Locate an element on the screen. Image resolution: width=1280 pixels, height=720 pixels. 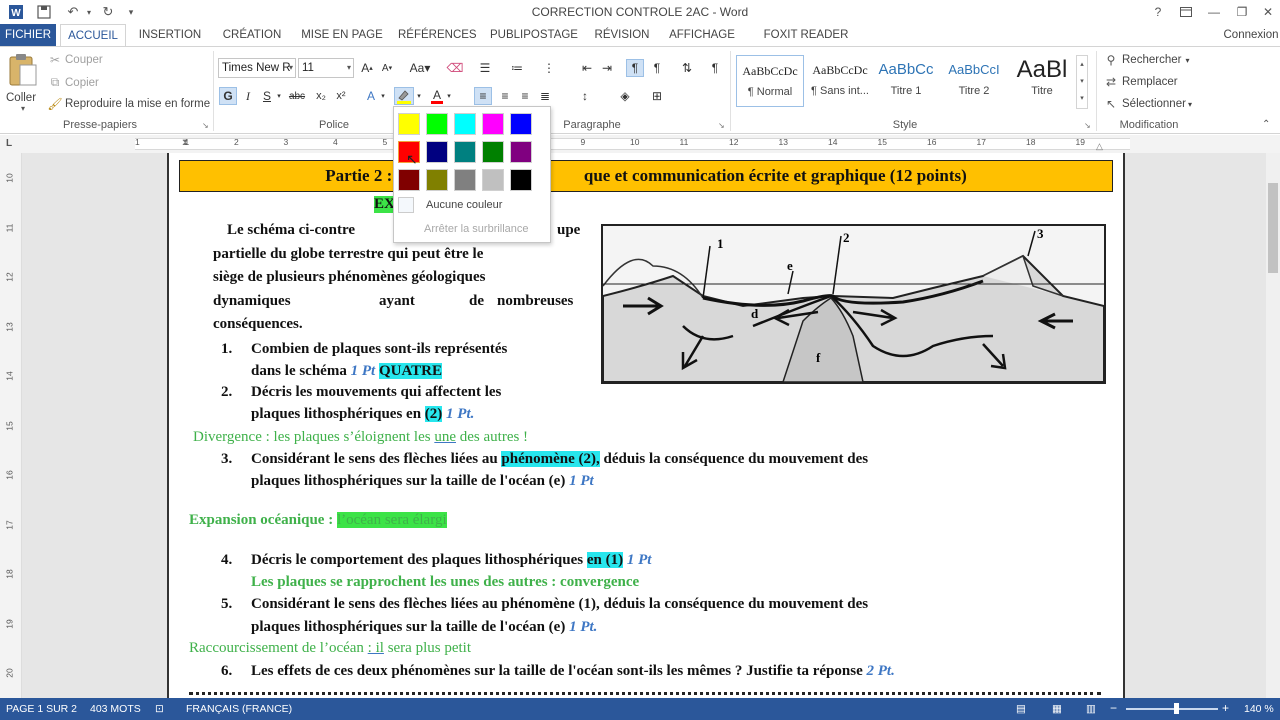
tab-affichage: AFFICHAGE is located at coordinates (702, 35).